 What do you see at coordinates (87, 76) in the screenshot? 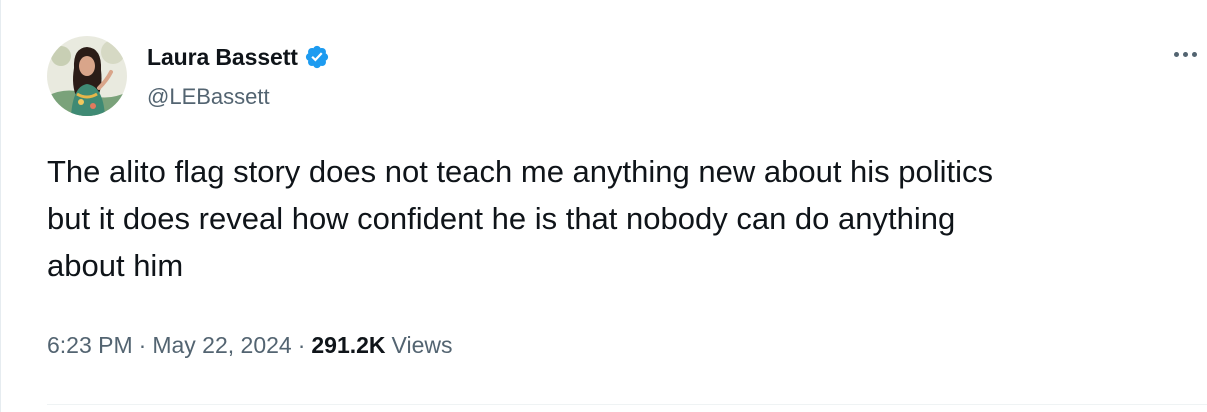
I see `avatar` at bounding box center [87, 76].